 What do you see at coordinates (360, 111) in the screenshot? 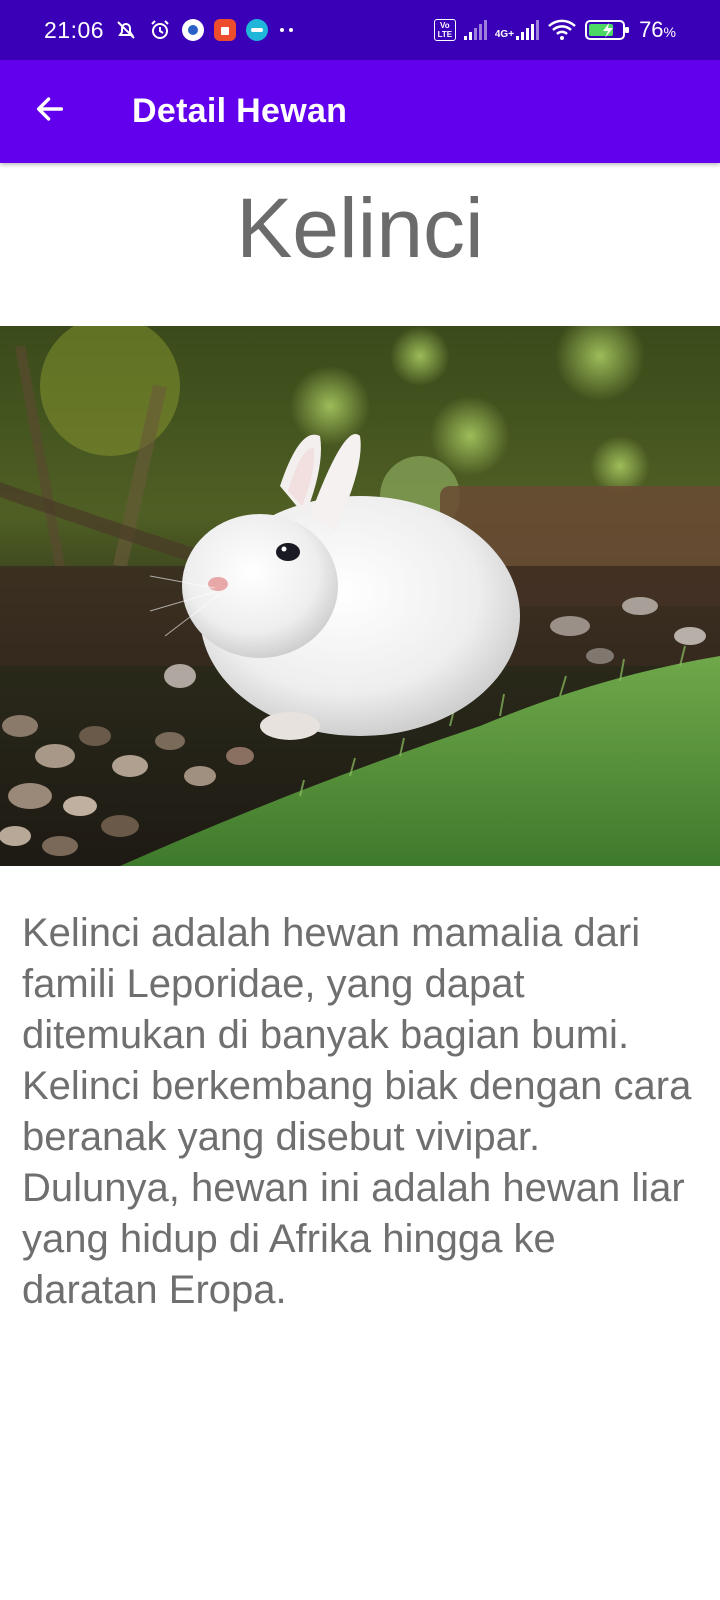
I see `app-bar: Detail Hewan` at bounding box center [360, 111].